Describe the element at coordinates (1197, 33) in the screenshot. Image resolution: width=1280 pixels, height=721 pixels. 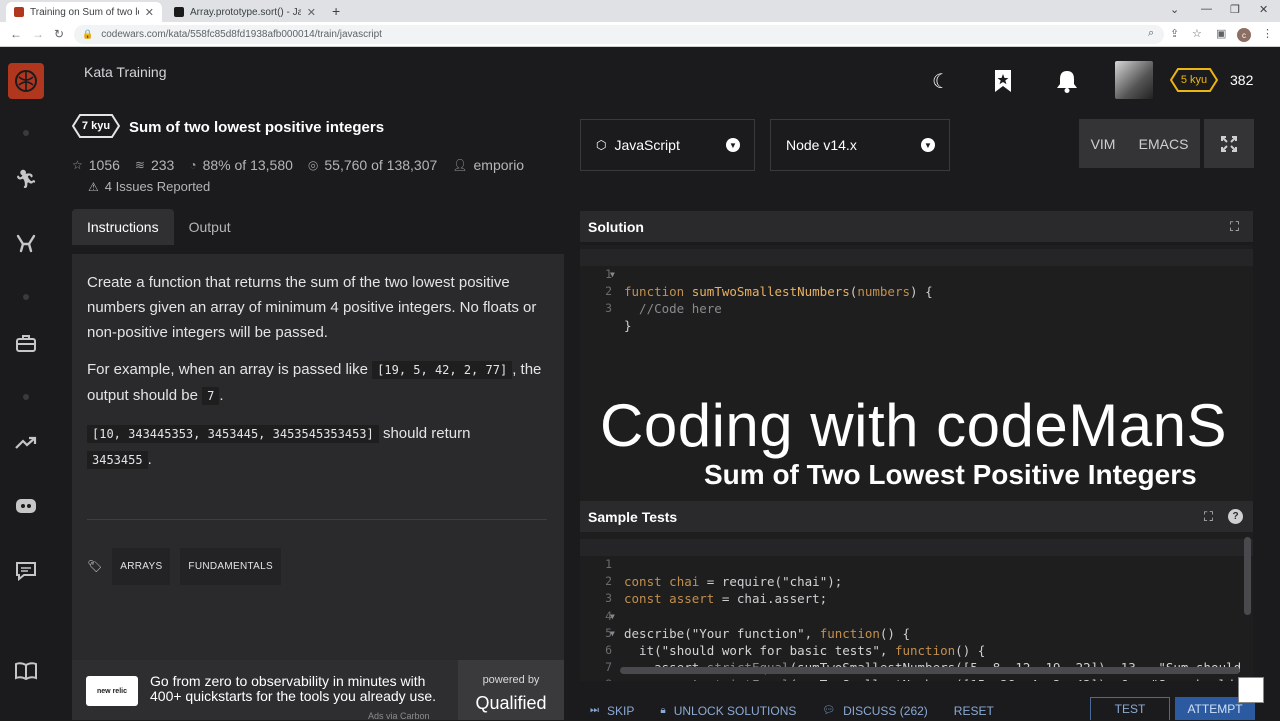
I see `bookmark-star-icon: ☆` at that location.